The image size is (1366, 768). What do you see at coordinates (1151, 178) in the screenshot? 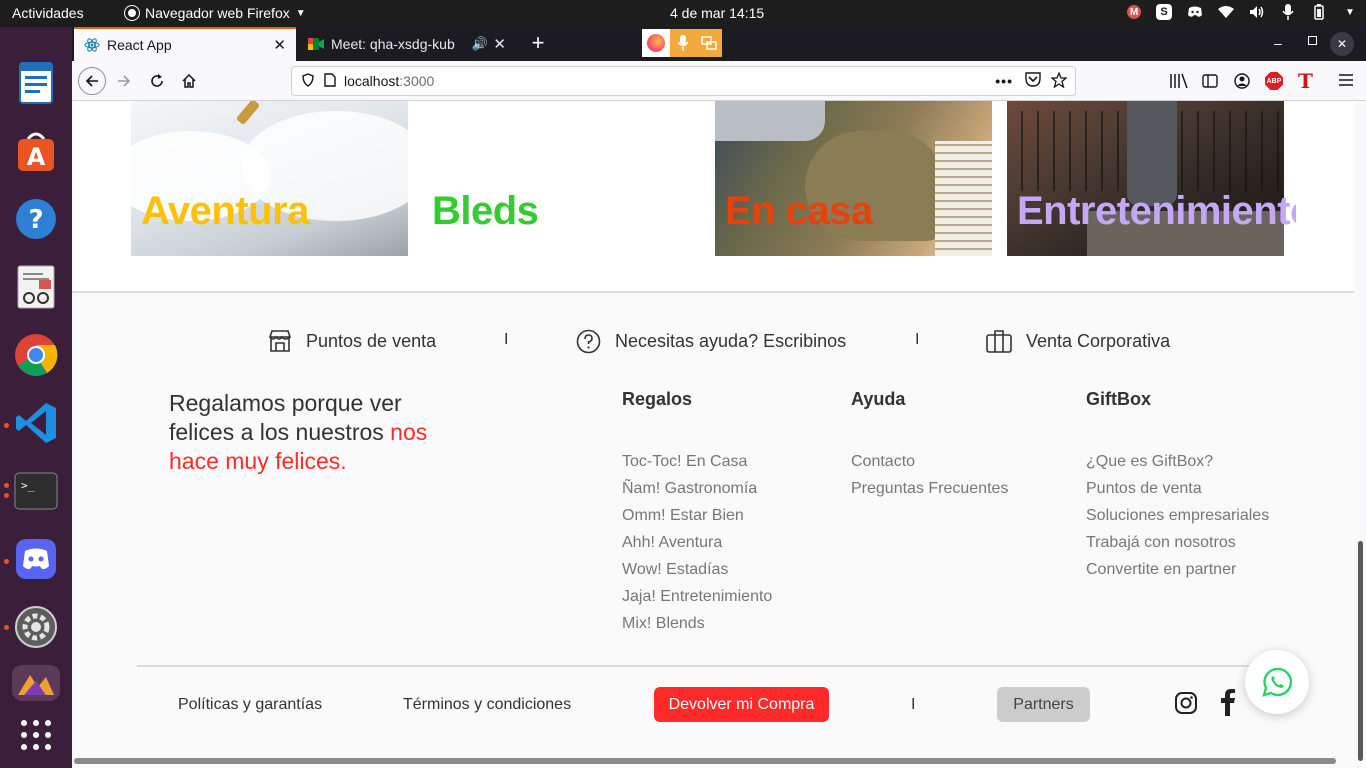
I see `category-card-entretenimiento: Entretenimiento` at bounding box center [1151, 178].